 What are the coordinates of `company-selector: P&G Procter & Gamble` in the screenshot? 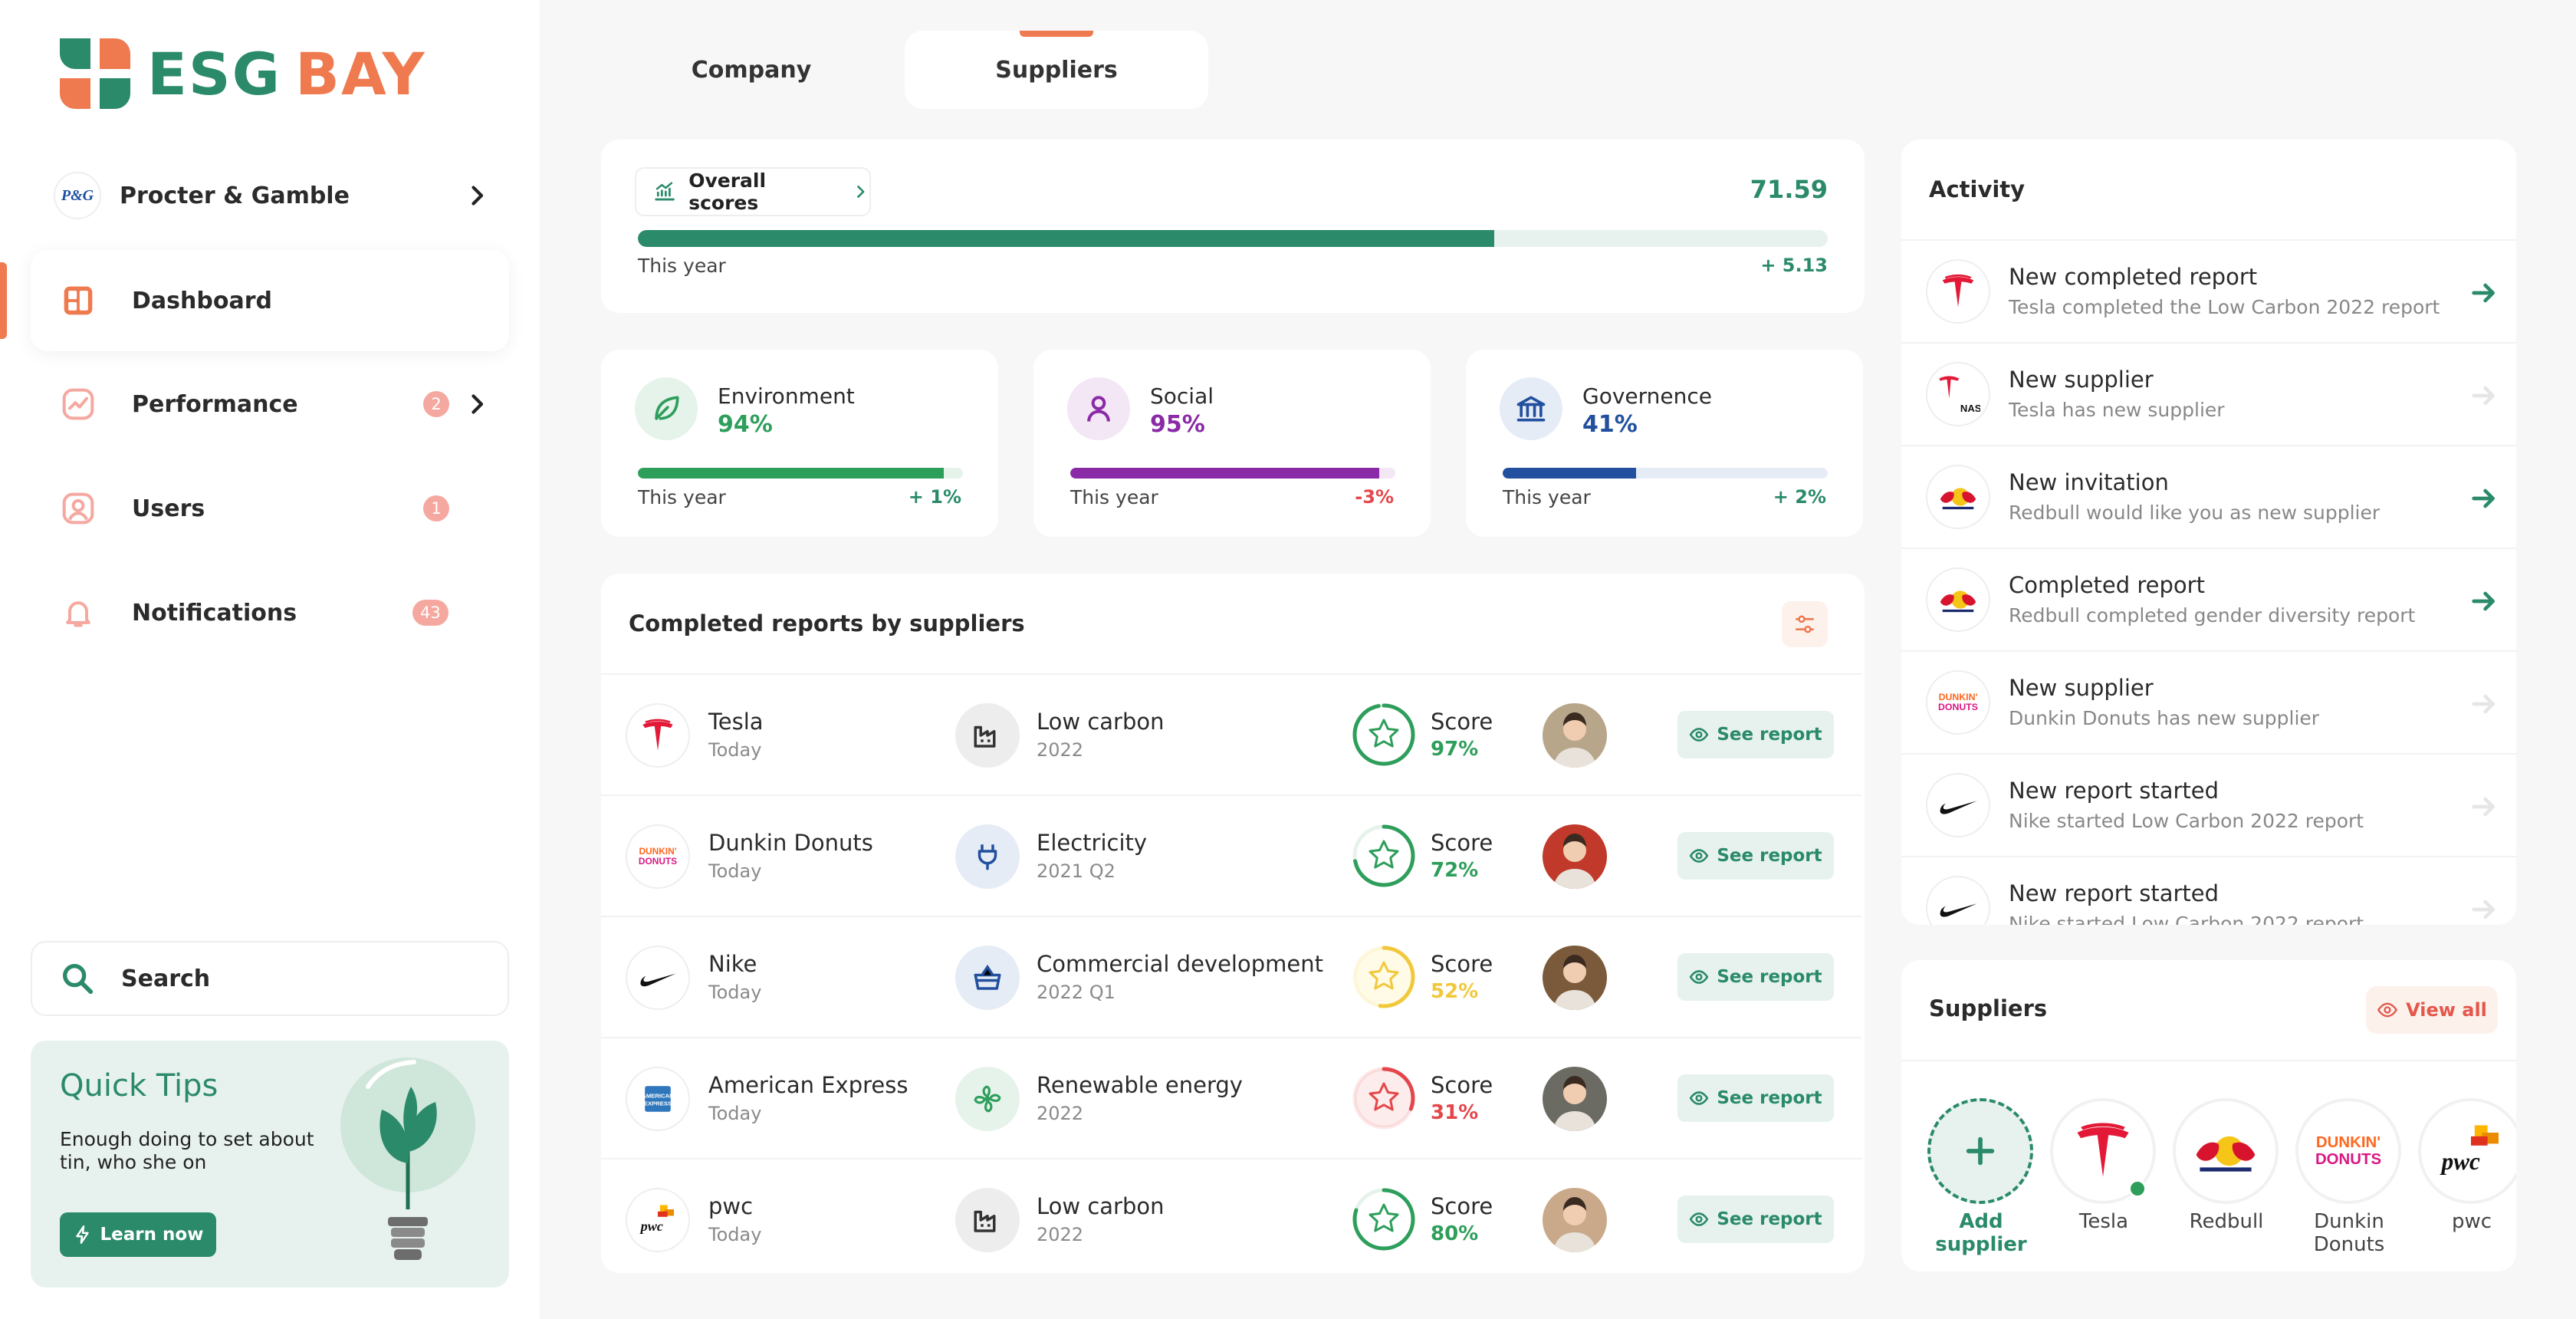 It's located at (270, 195).